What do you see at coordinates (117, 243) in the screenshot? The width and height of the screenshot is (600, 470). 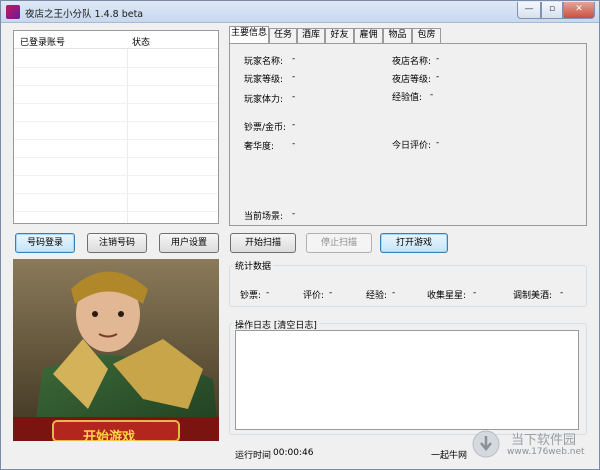 I see `logout-button: 注销号码` at bounding box center [117, 243].